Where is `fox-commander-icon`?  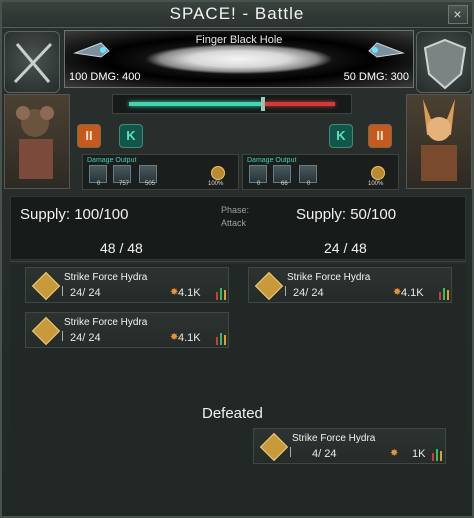 fox-commander-icon is located at coordinates (439, 140).